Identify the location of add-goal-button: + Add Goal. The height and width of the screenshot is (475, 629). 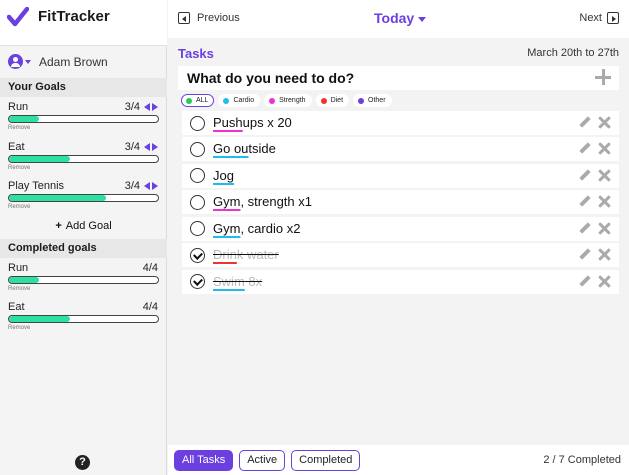
(83, 226).